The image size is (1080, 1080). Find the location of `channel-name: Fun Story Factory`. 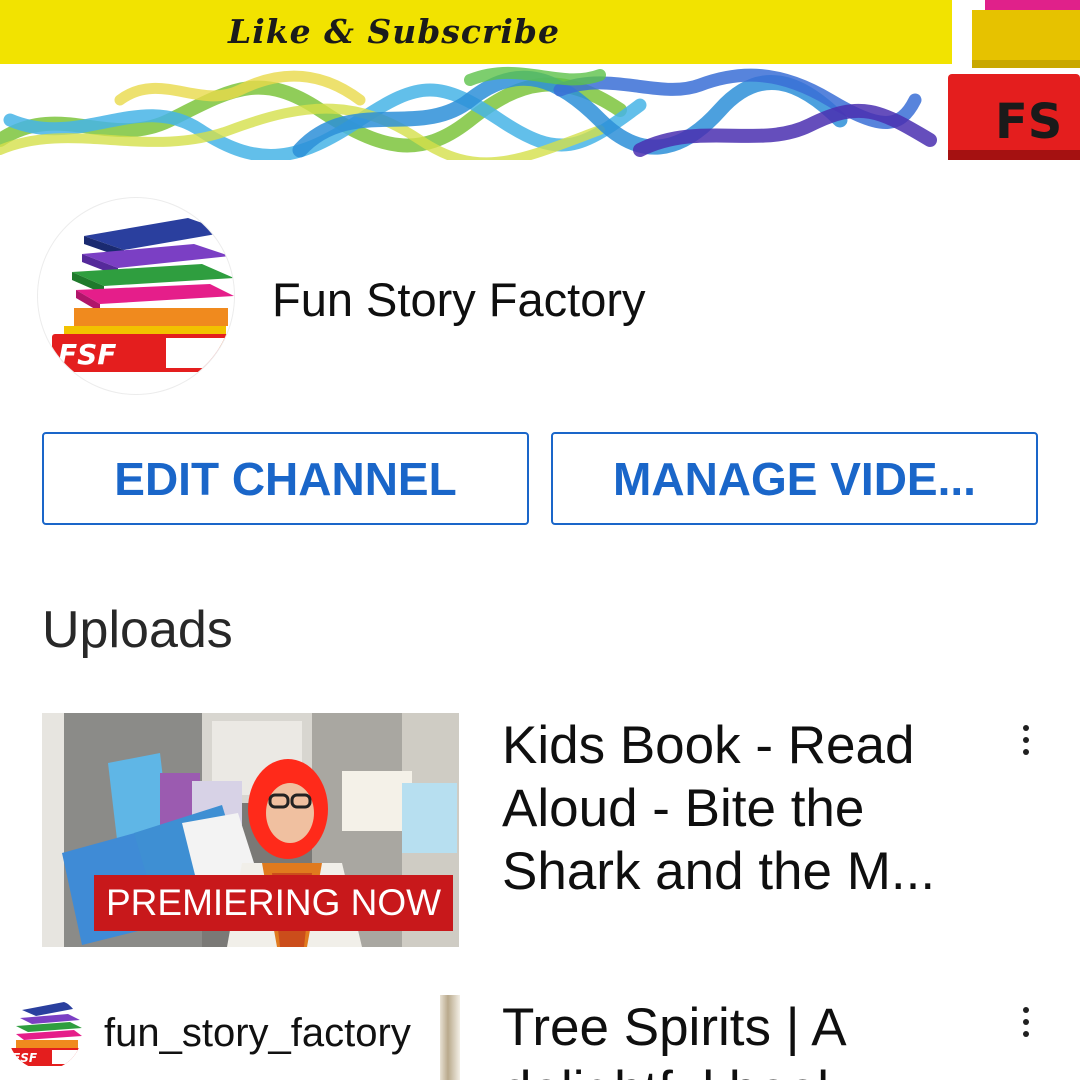

channel-name: Fun Story Factory is located at coordinates (459, 299).